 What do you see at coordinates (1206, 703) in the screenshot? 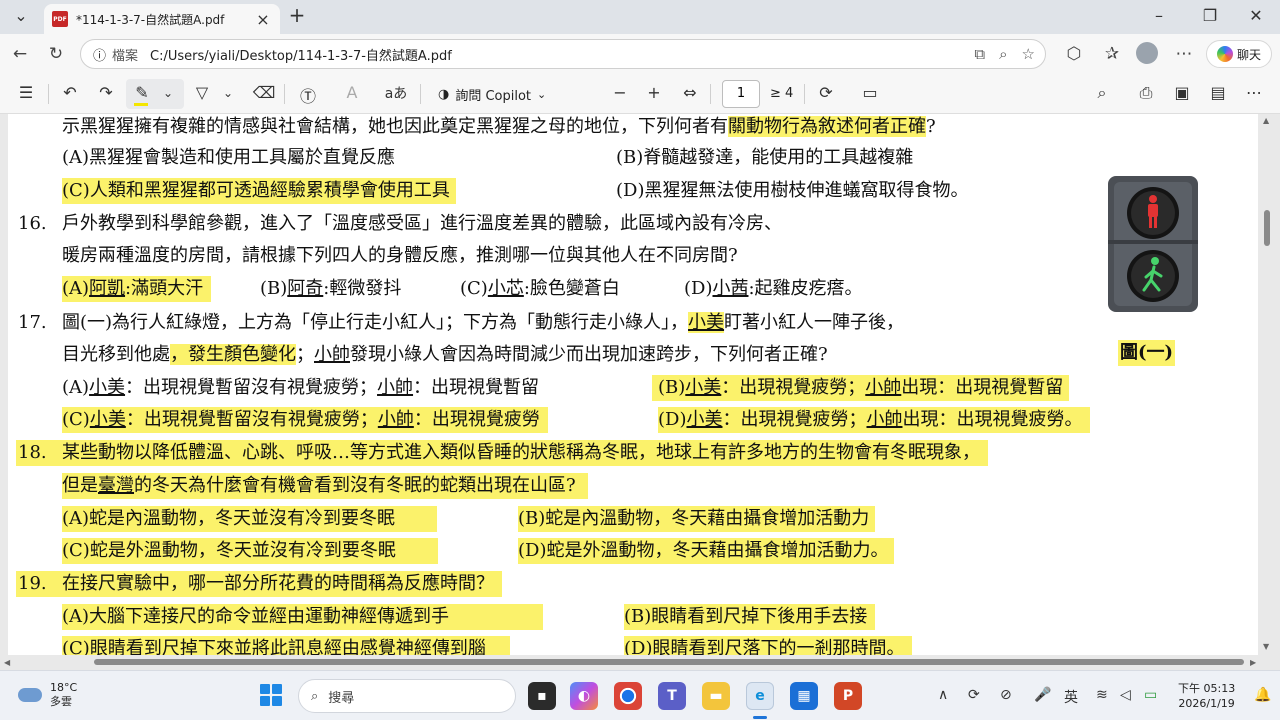
I see `clock-date: 2026/1/19` at bounding box center [1206, 703].